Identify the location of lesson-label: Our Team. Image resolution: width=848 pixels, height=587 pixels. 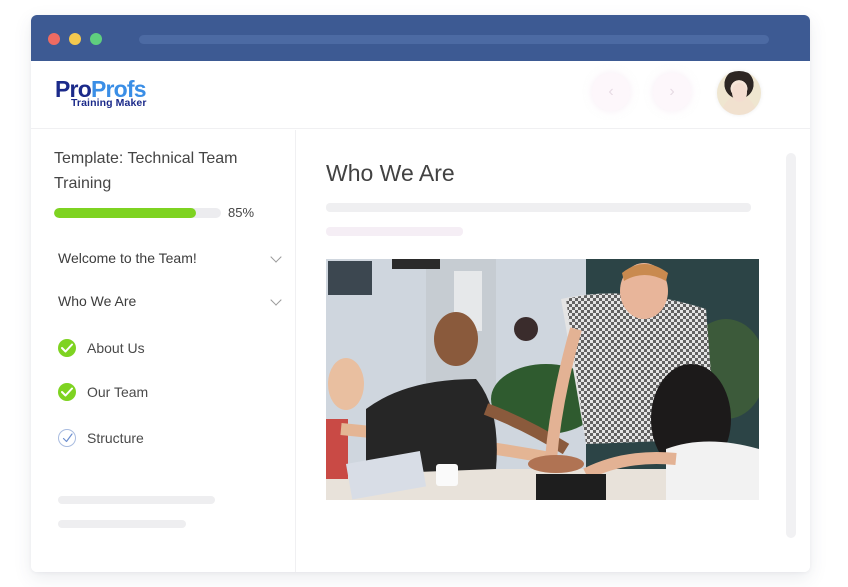
(118, 392).